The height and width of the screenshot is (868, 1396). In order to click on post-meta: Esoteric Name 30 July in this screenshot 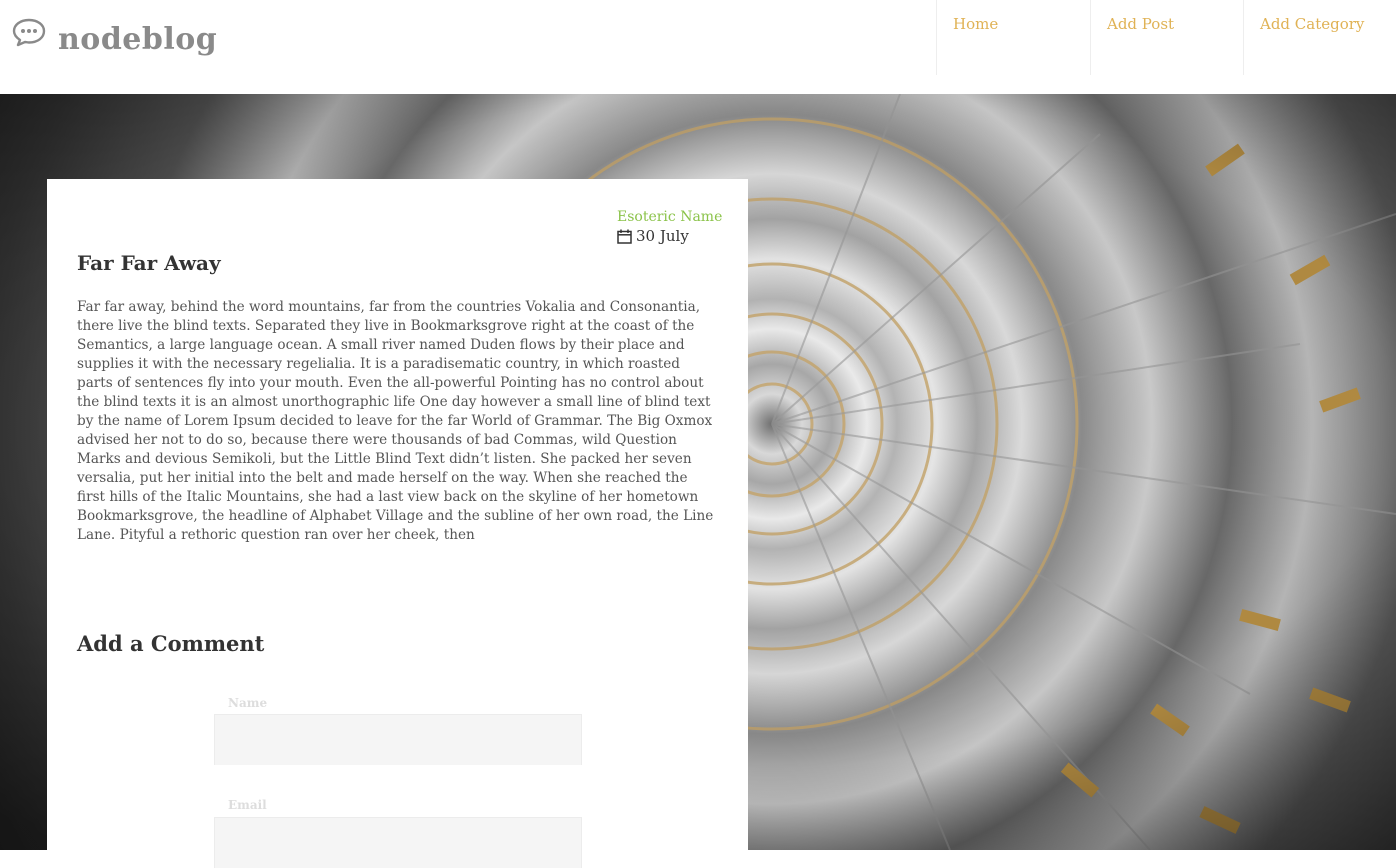, I will do `click(669, 227)`.